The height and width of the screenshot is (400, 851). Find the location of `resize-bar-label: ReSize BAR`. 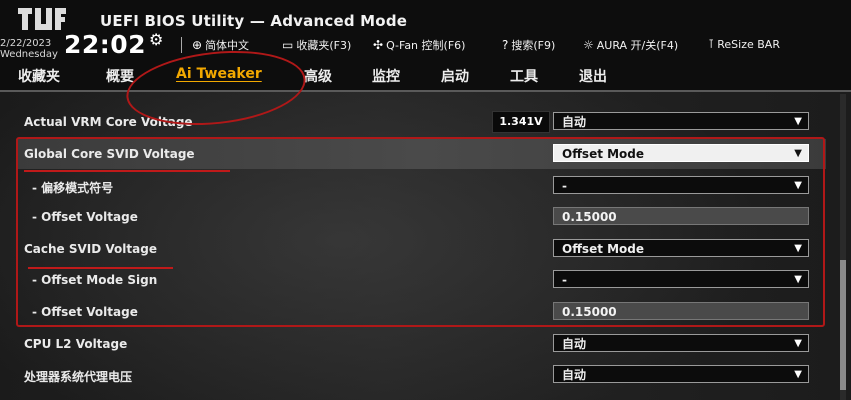

resize-bar-label: ReSize BAR is located at coordinates (748, 44).